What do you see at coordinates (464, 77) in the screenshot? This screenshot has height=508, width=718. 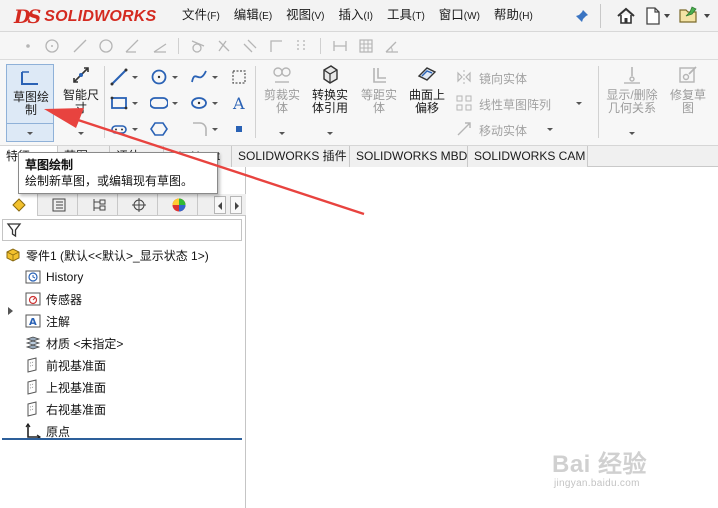 I see `mirror-entities-icon` at bounding box center [464, 77].